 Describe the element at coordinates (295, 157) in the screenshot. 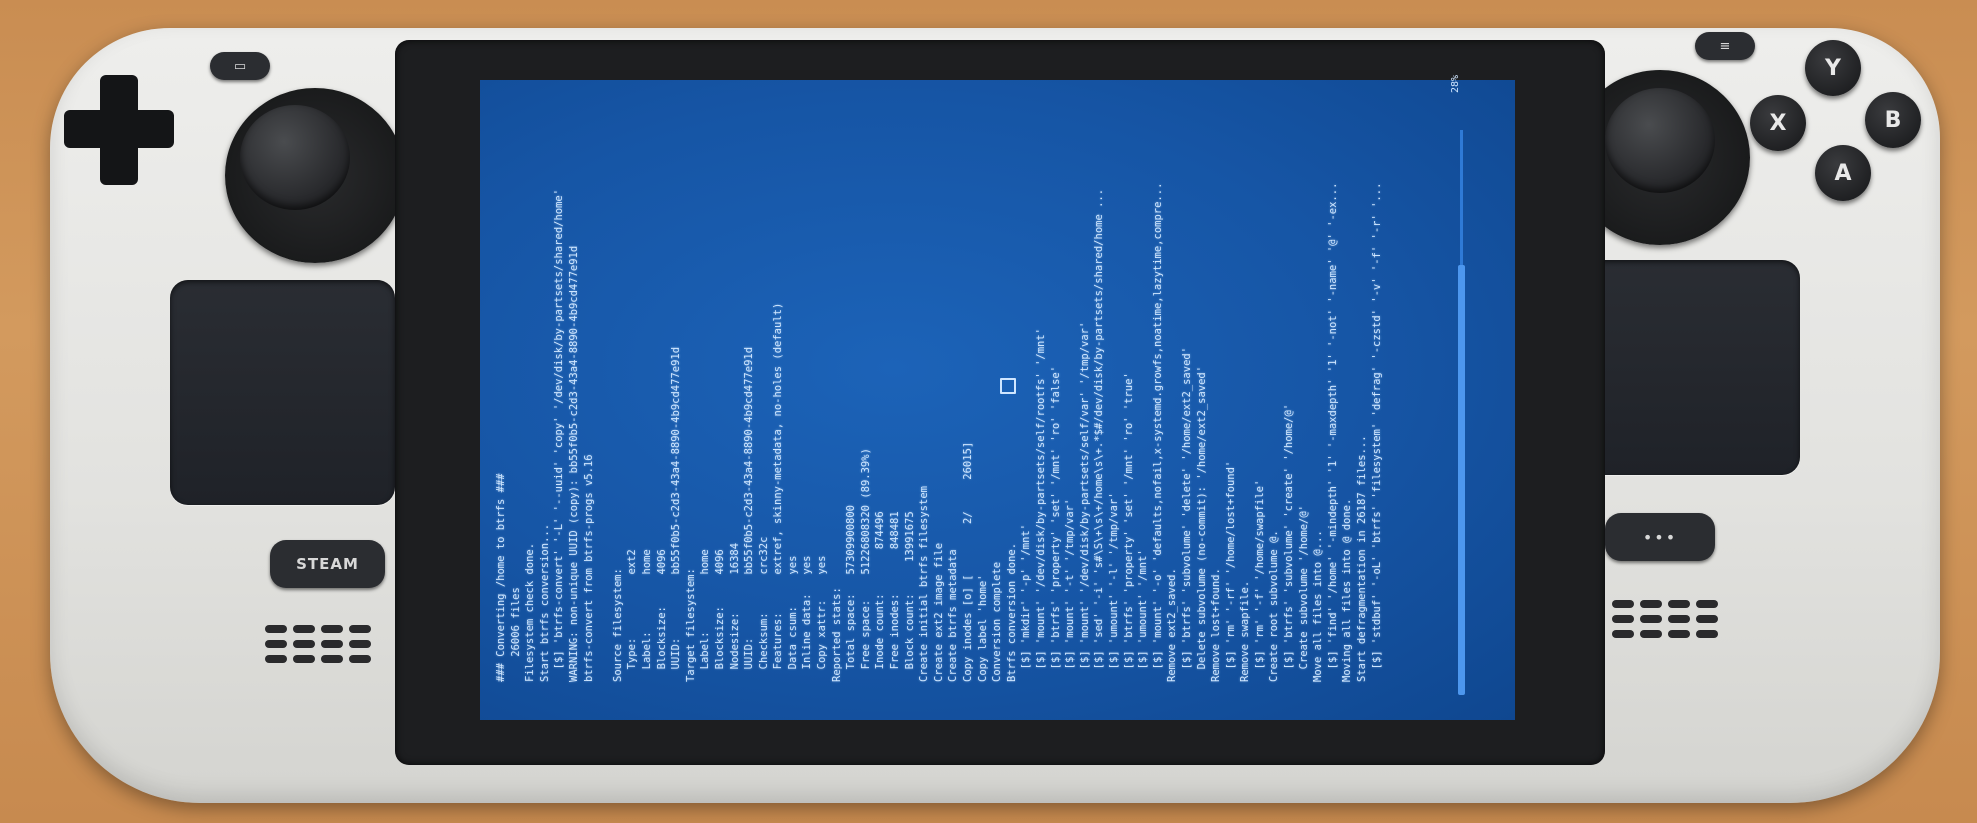

I see `left-thumbstick` at that location.